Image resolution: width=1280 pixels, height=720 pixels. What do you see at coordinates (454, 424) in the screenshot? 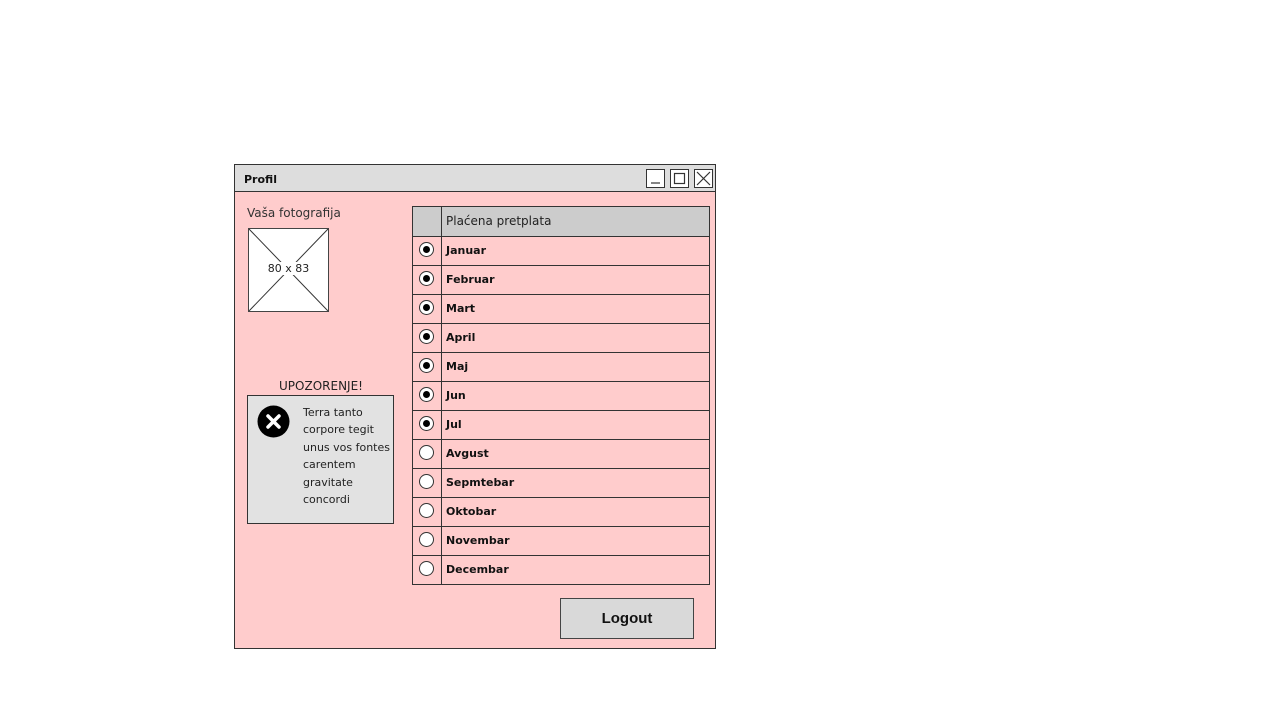
I see `month-label: Jul` at bounding box center [454, 424].